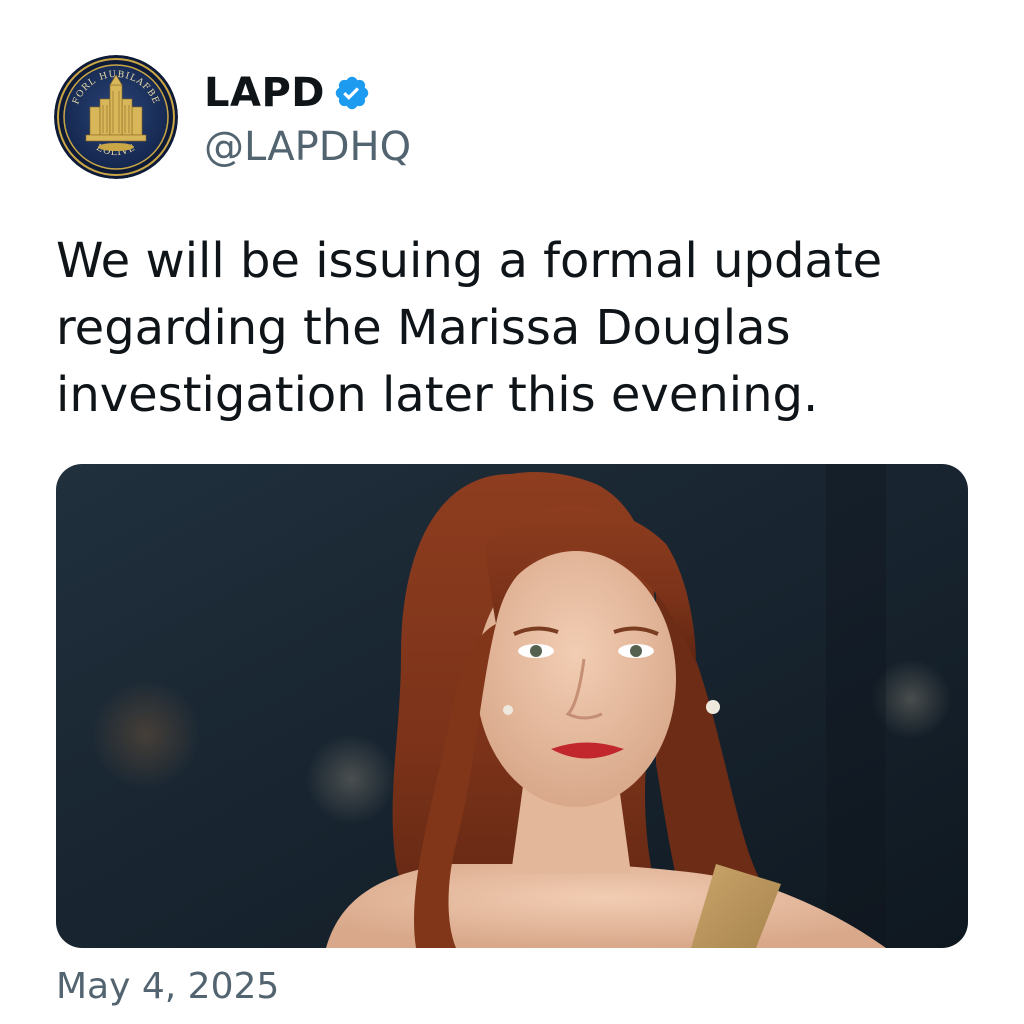  I want to click on police-seal-logo: FORL HUBILAFBE EOLIVE, so click(116, 117).